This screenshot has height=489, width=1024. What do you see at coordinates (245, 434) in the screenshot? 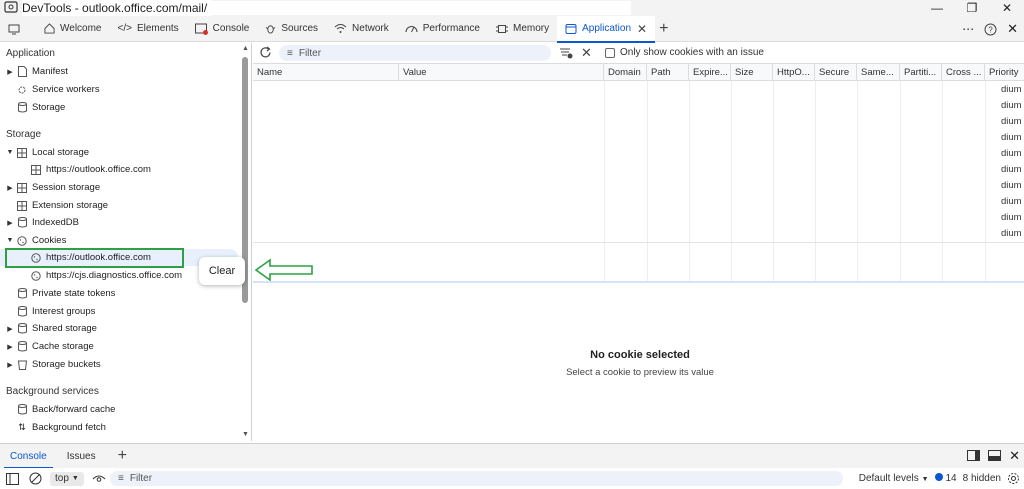
I see `scroll-down-arrow-icon: ▼` at bounding box center [245, 434].